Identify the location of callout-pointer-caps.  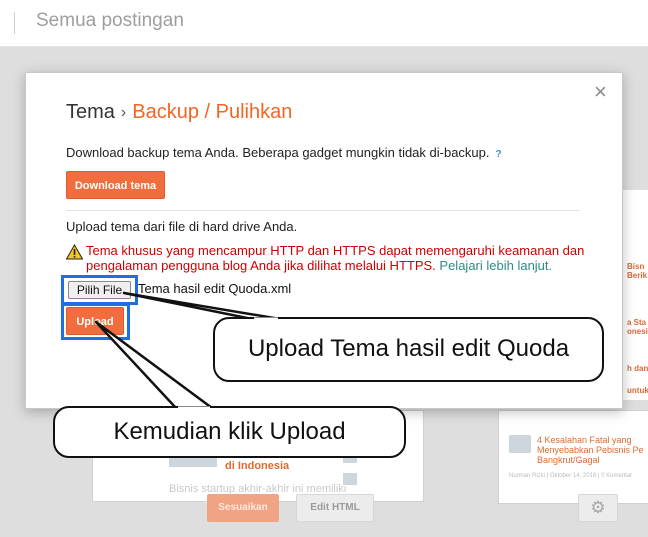
(228, 363).